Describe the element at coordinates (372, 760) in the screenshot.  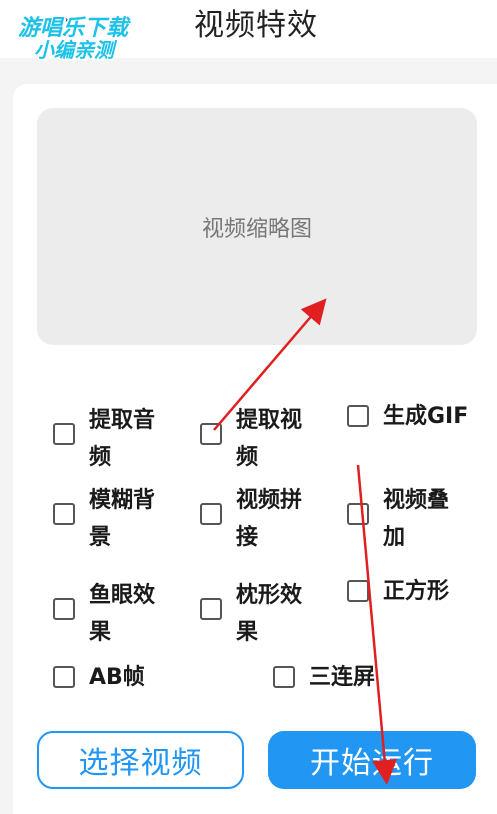
I see `start-run-button: 开始运行` at that location.